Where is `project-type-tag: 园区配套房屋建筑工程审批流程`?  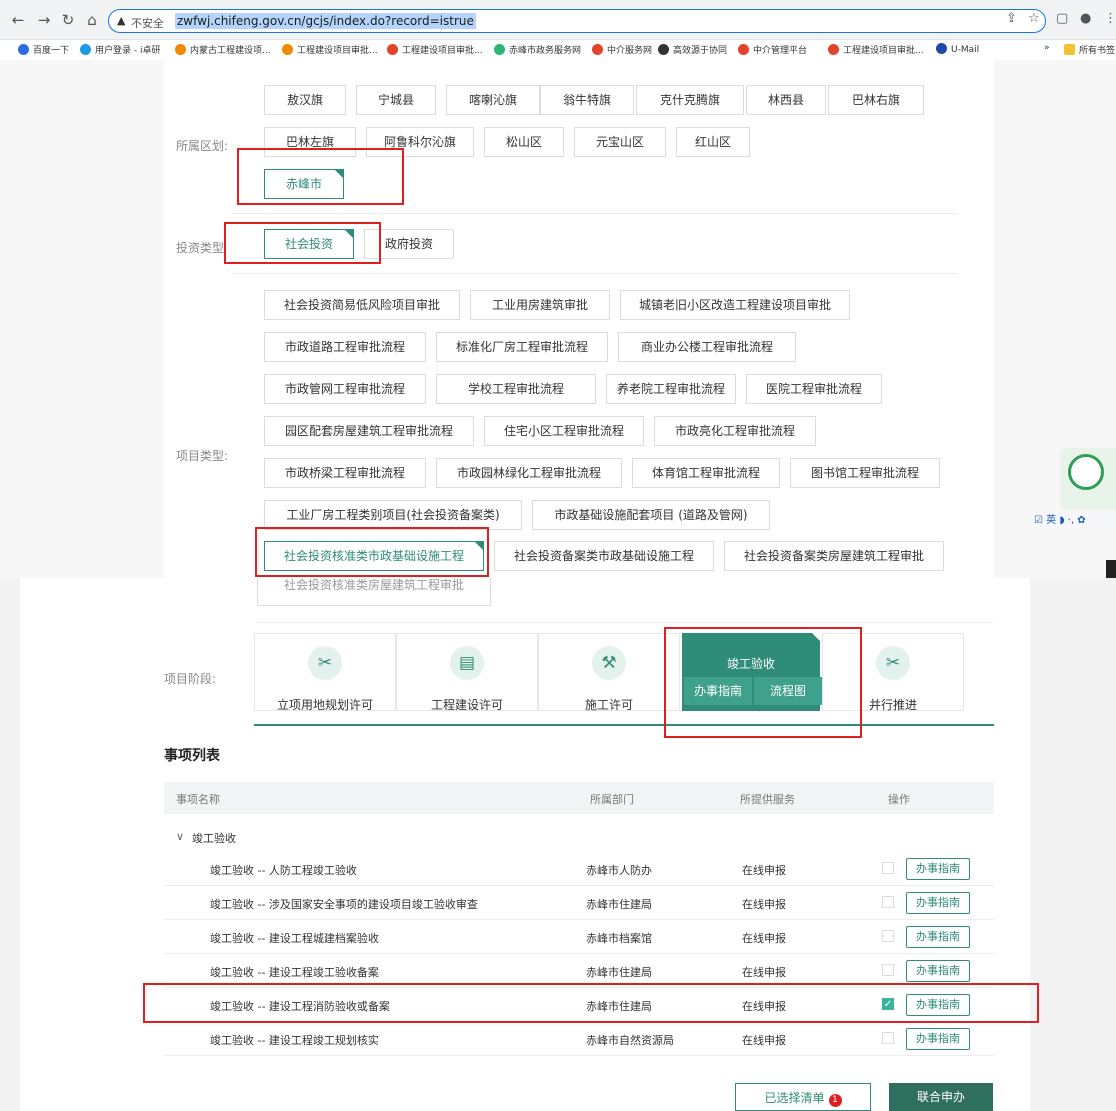
project-type-tag: 园区配套房屋建筑工程审批流程 is located at coordinates (369, 431).